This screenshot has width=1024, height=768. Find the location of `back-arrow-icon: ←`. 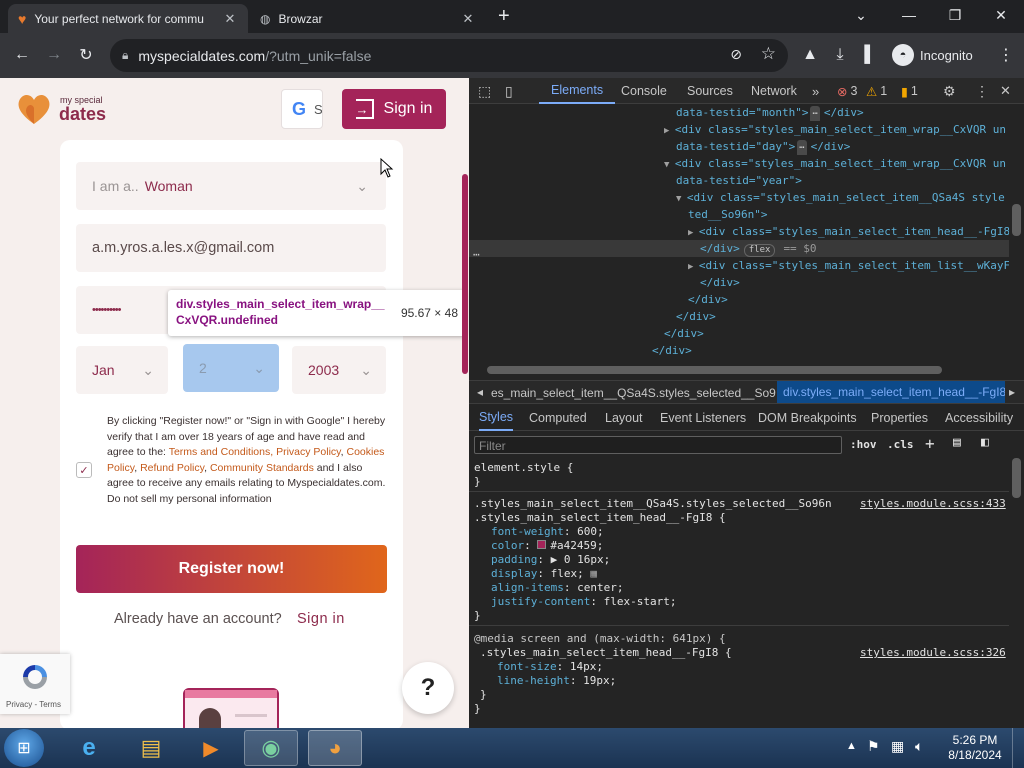

back-arrow-icon: ← is located at coordinates (22, 55).